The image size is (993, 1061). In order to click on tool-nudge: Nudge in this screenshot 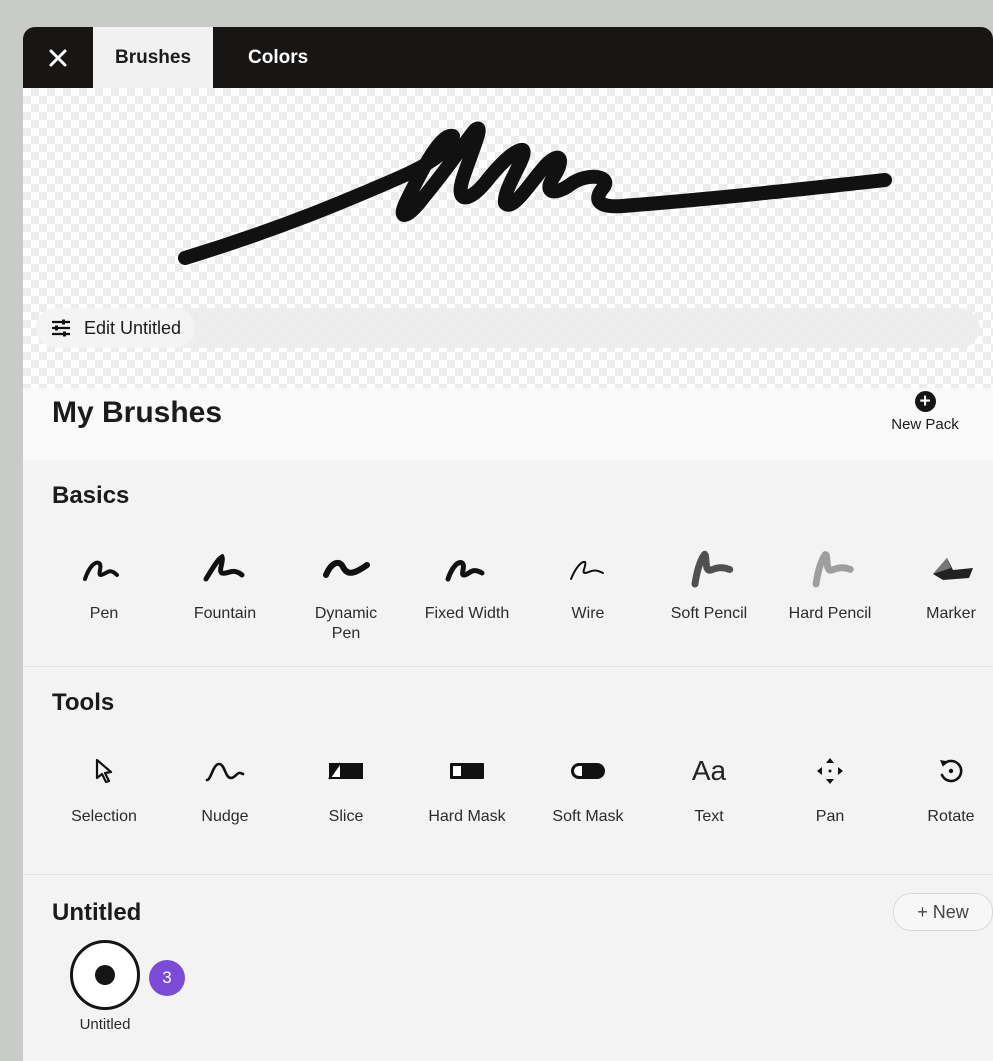, I will do `click(225, 787)`.